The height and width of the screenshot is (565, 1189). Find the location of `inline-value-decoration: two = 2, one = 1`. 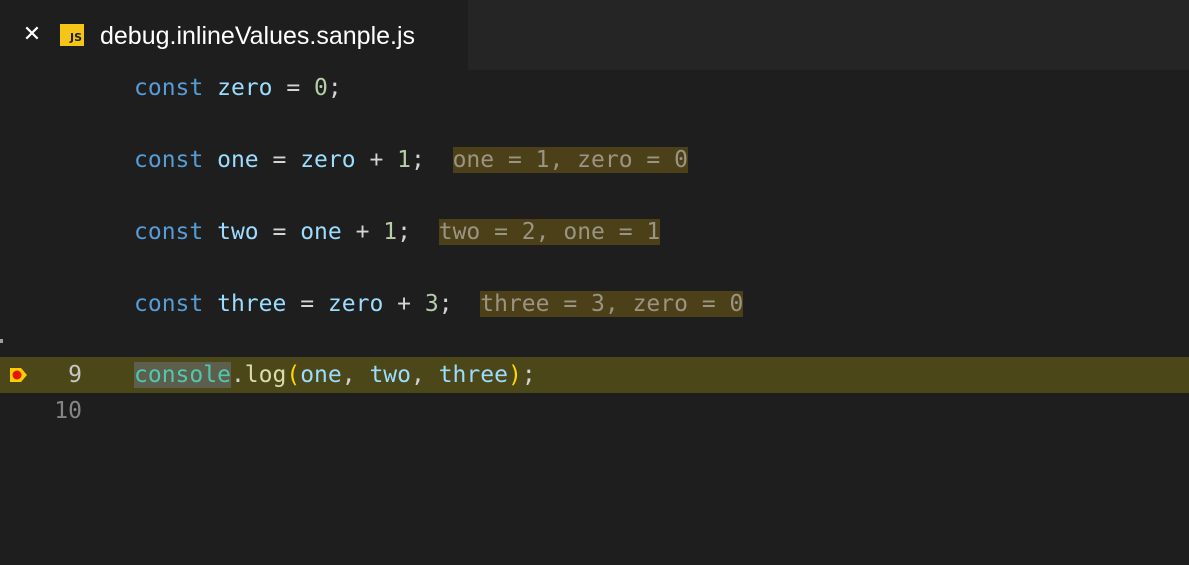

inline-value-decoration: two = 2, one = 1 is located at coordinates (549, 232).